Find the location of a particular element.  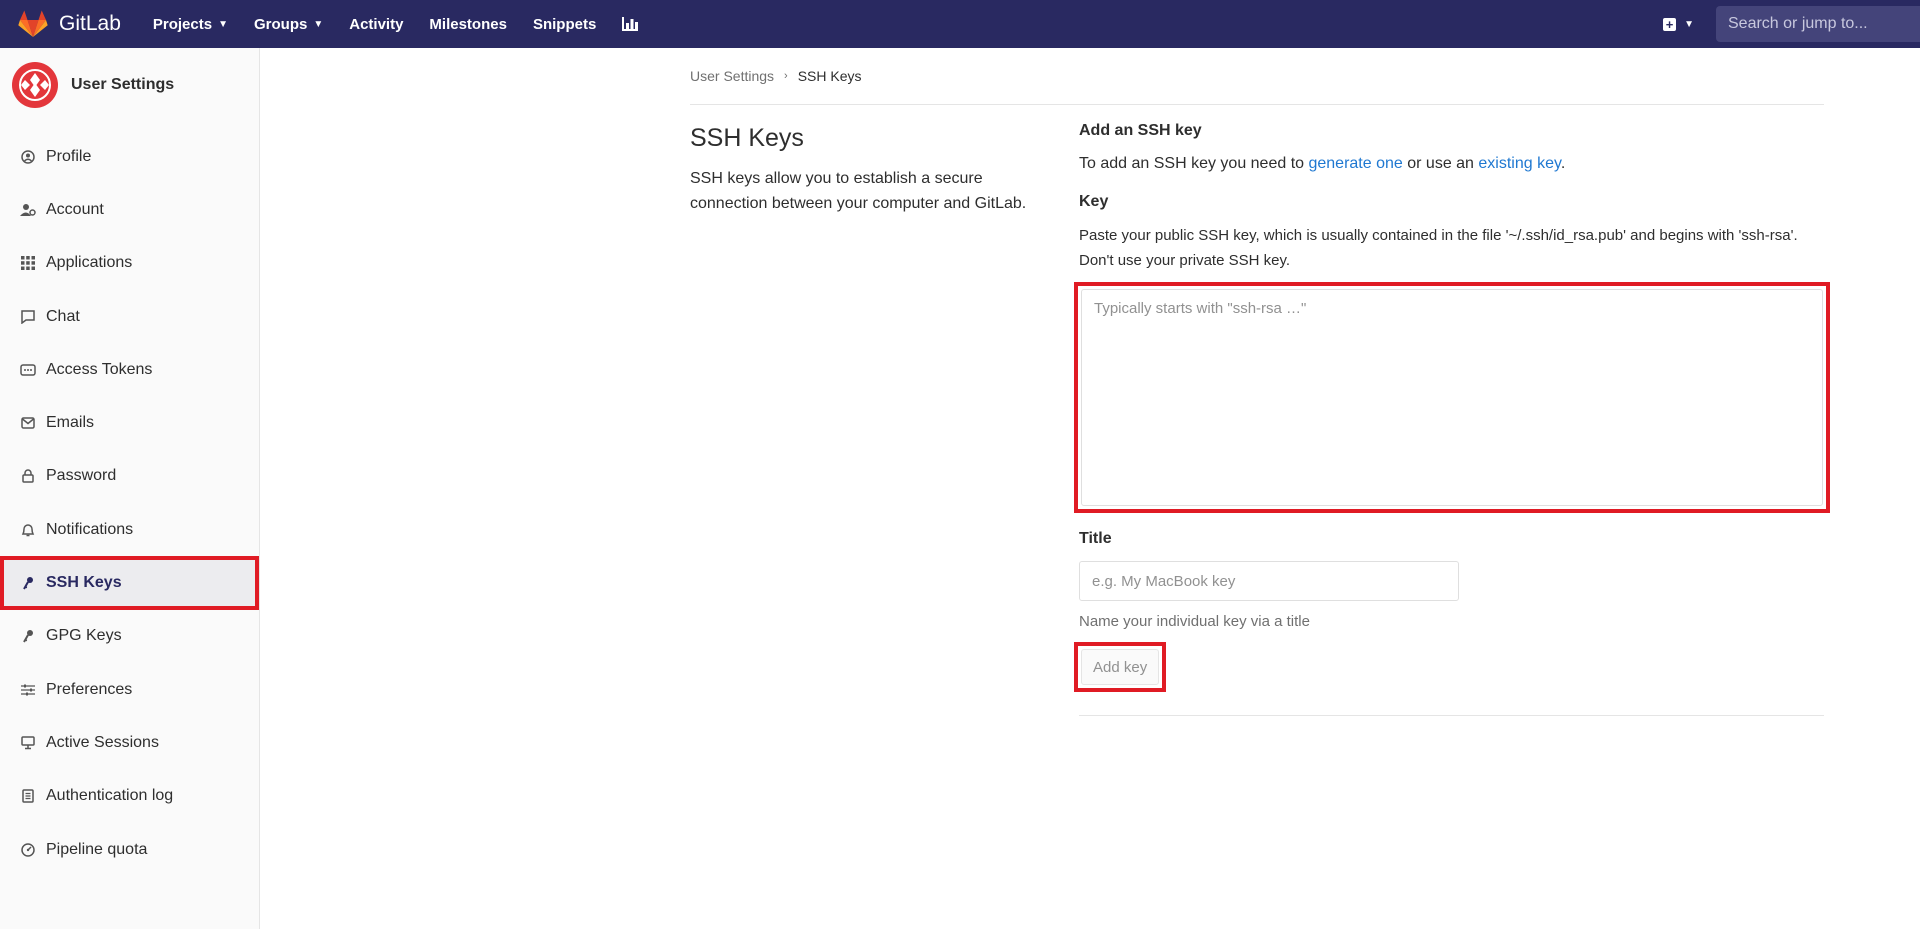

sidebar-item-label: Emails is located at coordinates (70, 423).